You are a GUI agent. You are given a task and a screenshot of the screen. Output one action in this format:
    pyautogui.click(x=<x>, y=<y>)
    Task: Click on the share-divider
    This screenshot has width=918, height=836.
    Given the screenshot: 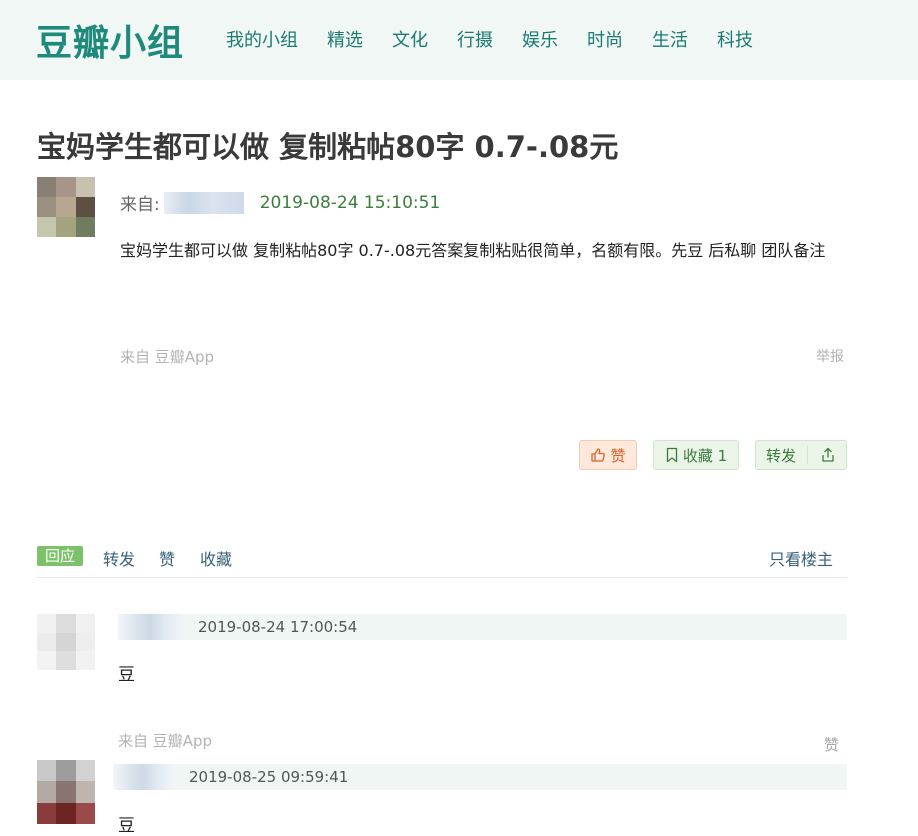 What is the action you would take?
    pyautogui.click(x=808, y=455)
    